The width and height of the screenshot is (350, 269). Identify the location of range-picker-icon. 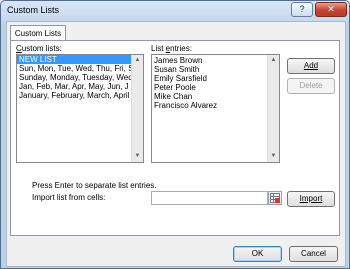
(275, 198).